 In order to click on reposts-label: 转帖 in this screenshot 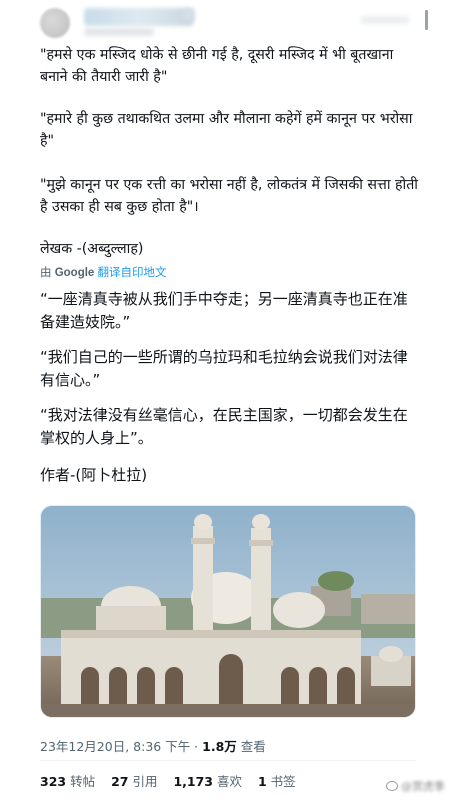, I will do `click(81, 781)`.